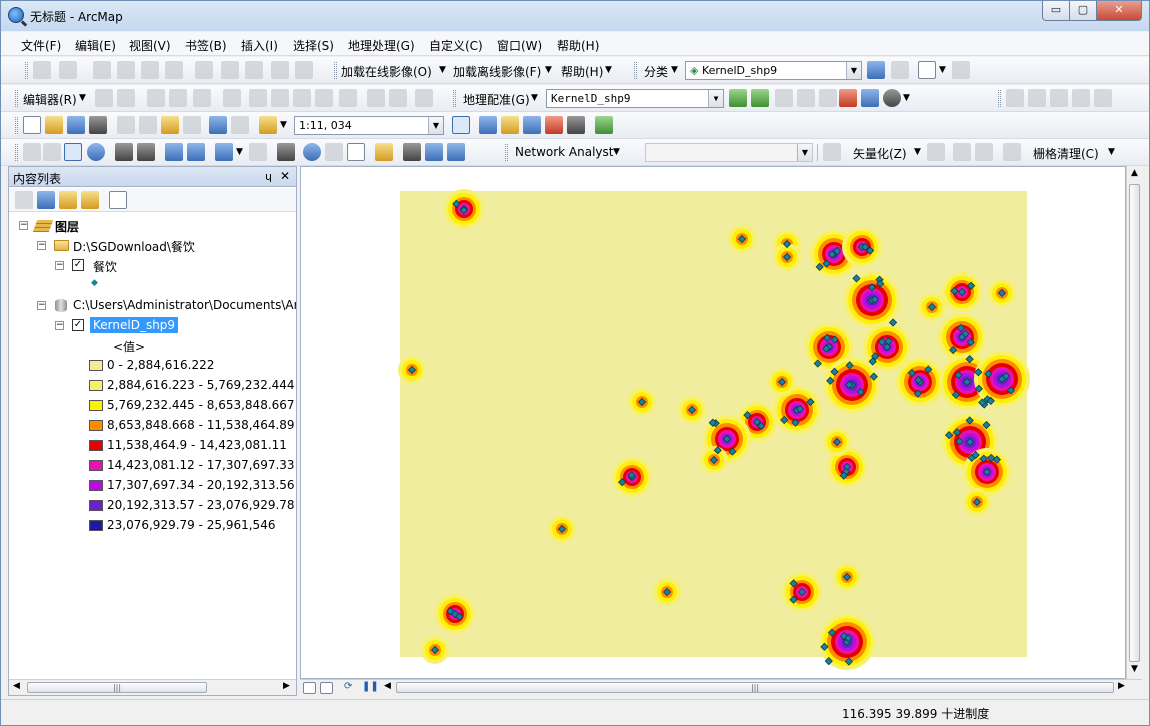  Describe the element at coordinates (1066, 153) in the screenshot. I see `raster-cleanup-menu-button: 栅格清理(C)` at that location.